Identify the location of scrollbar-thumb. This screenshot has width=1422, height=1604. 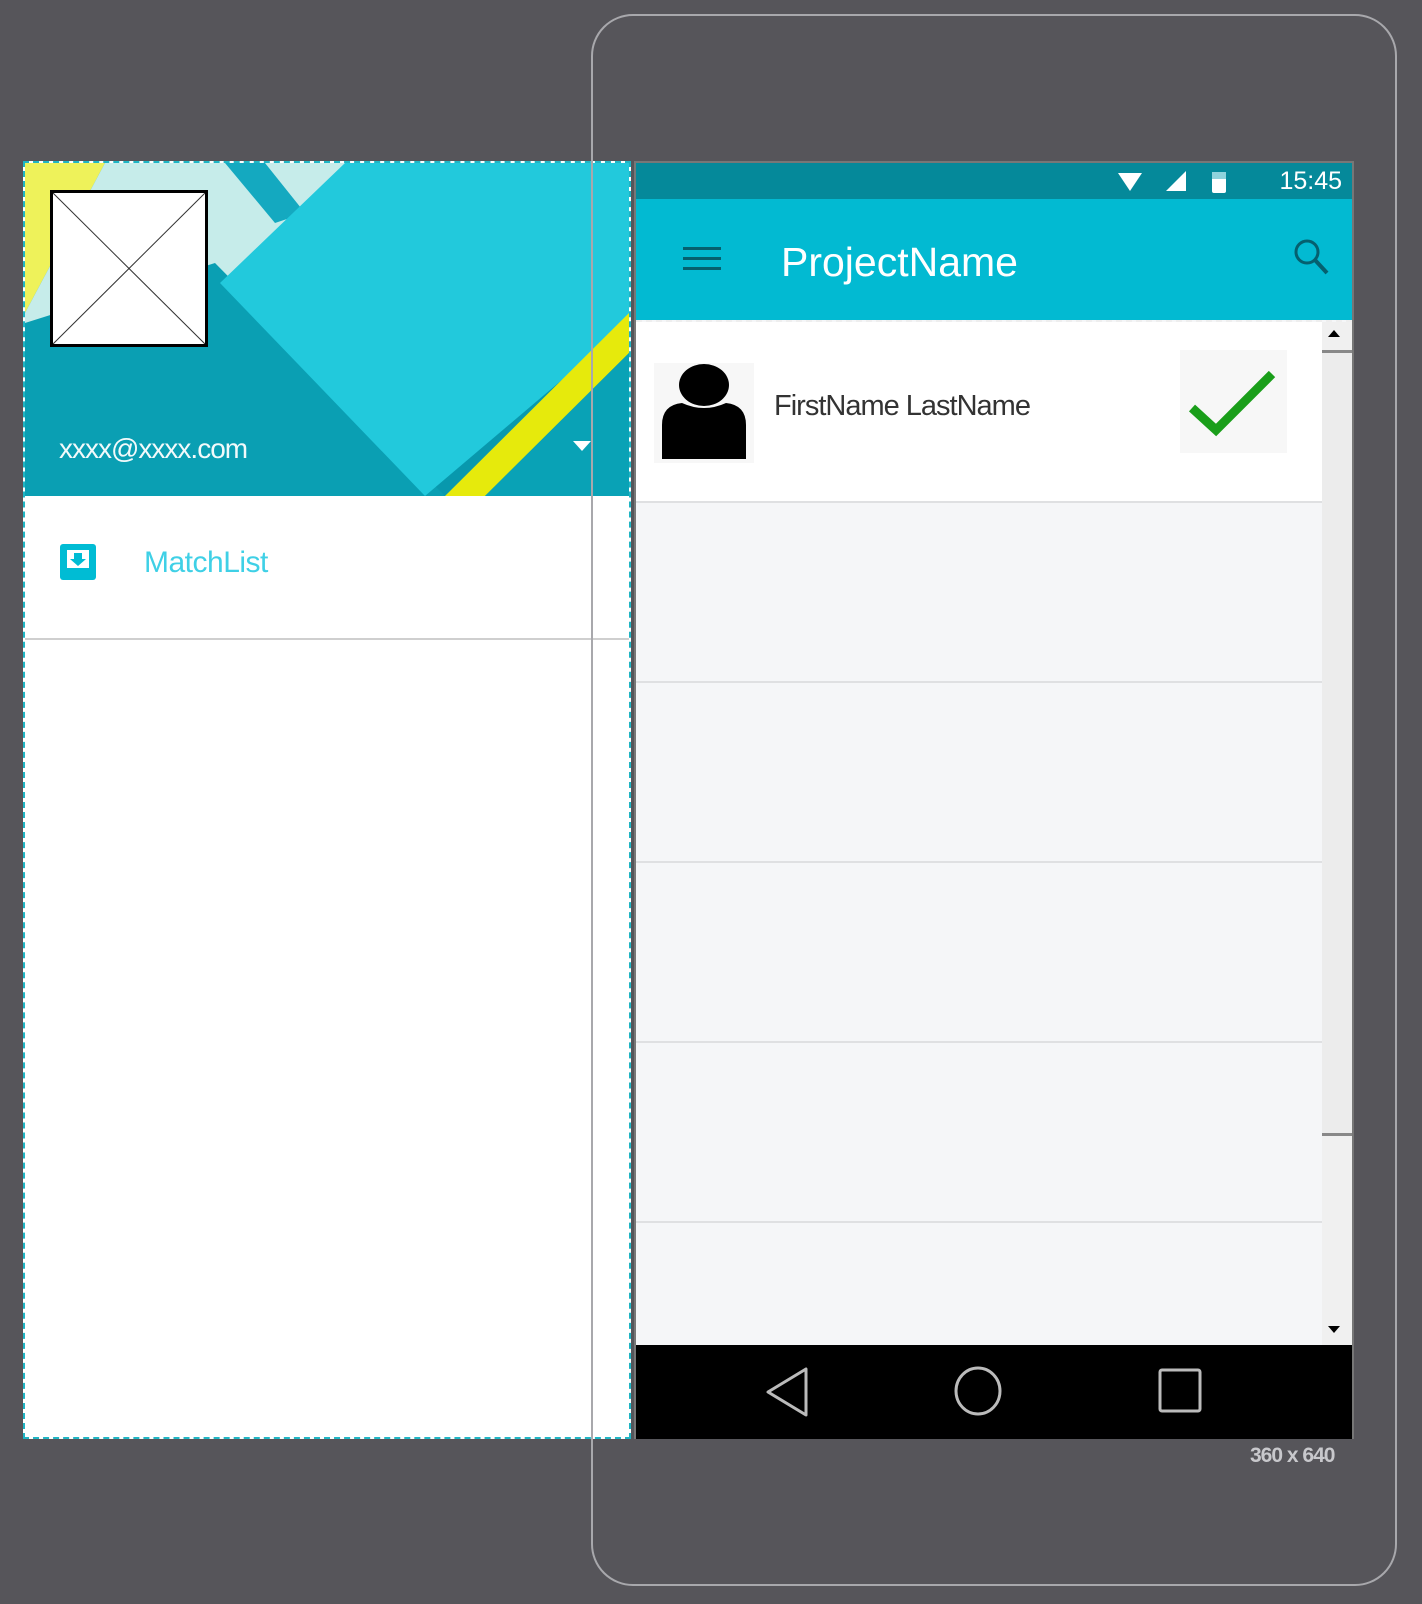
(1337, 743).